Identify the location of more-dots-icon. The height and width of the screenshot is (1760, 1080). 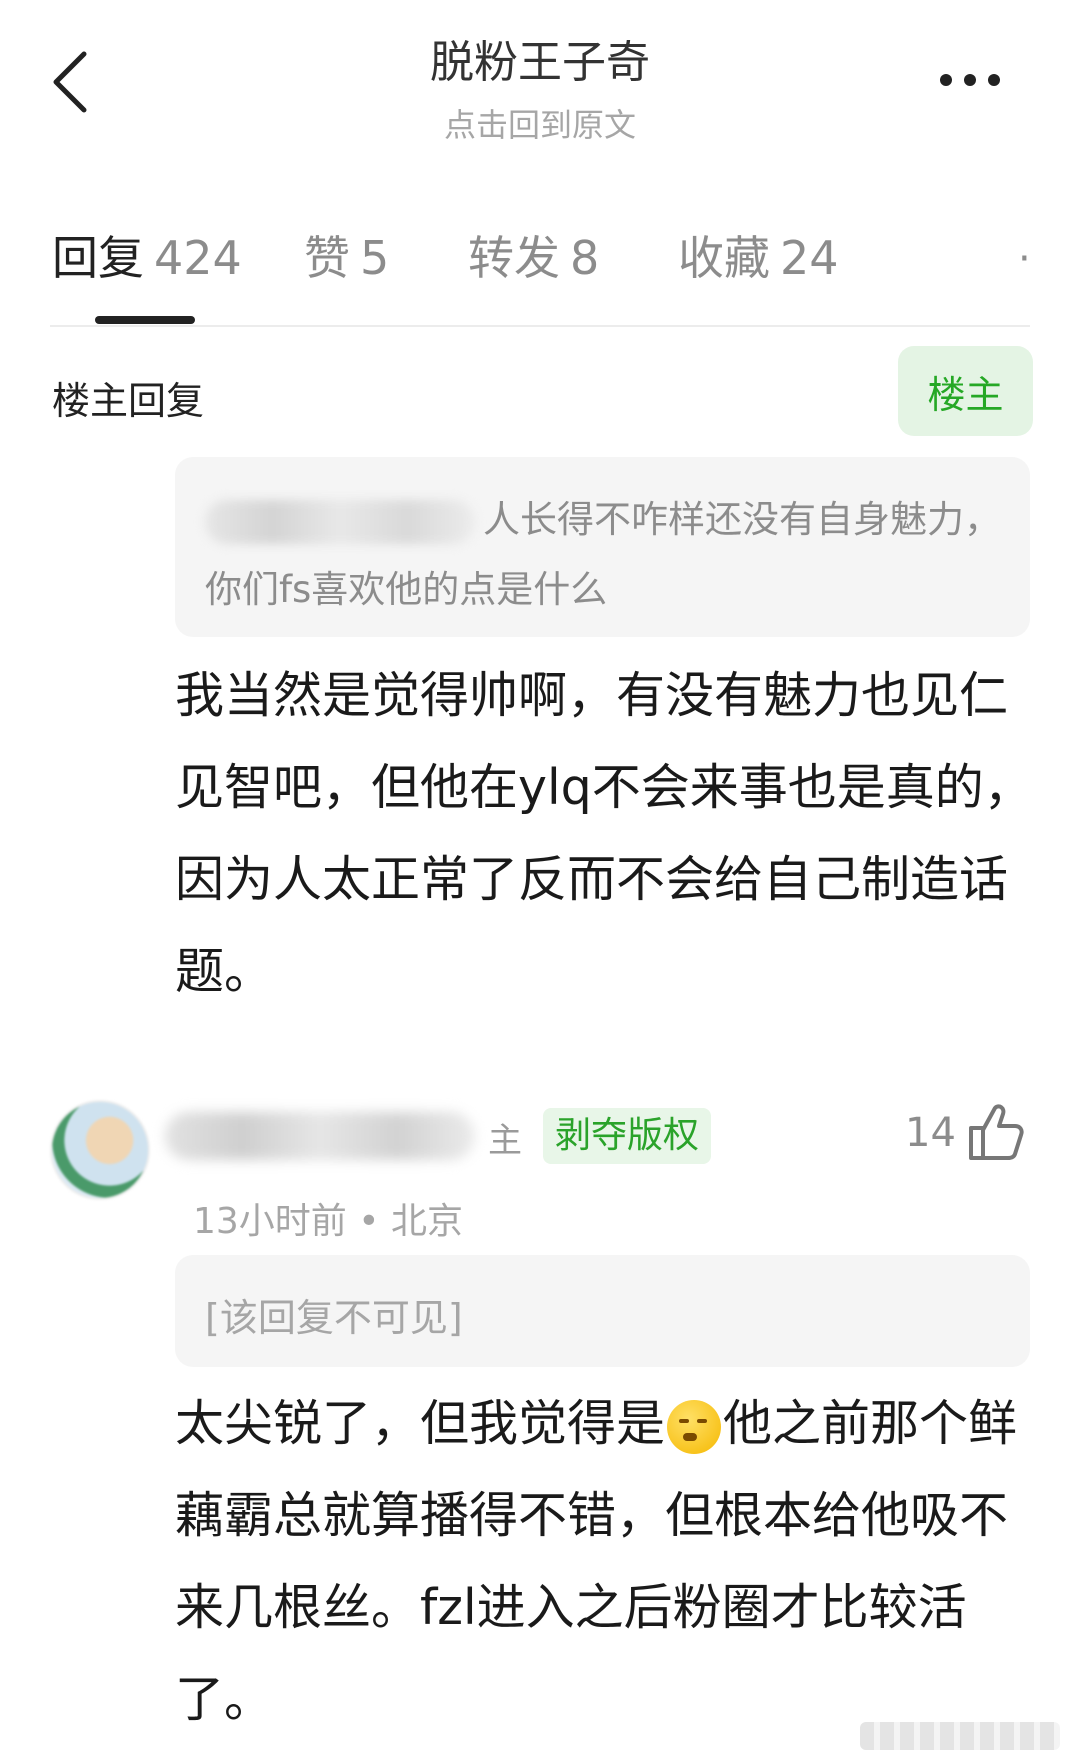
(970, 80).